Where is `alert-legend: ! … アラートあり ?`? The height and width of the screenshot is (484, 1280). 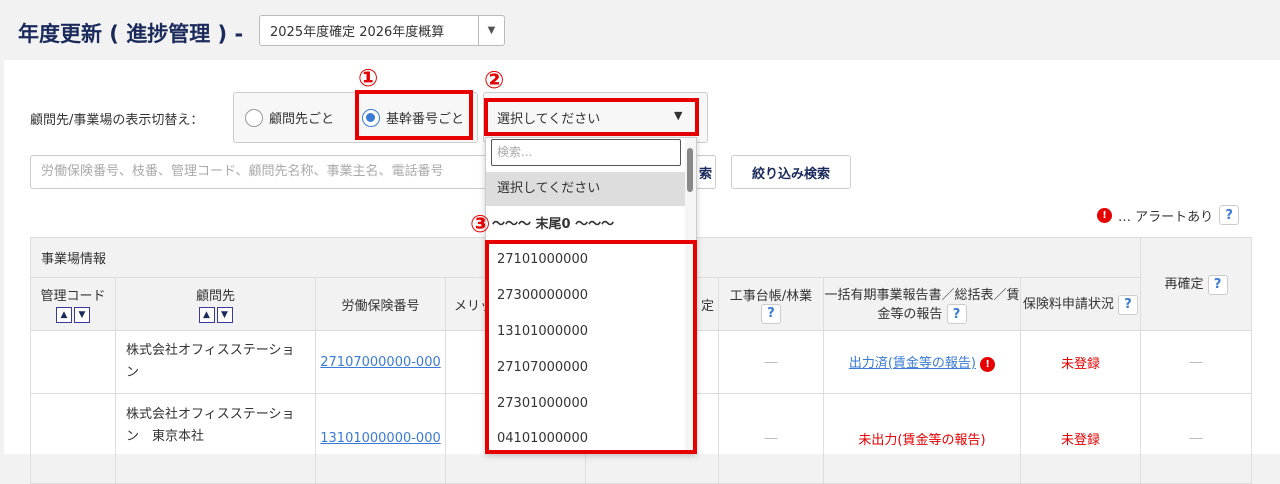 alert-legend: ! … アラートあり ? is located at coordinates (1168, 215).